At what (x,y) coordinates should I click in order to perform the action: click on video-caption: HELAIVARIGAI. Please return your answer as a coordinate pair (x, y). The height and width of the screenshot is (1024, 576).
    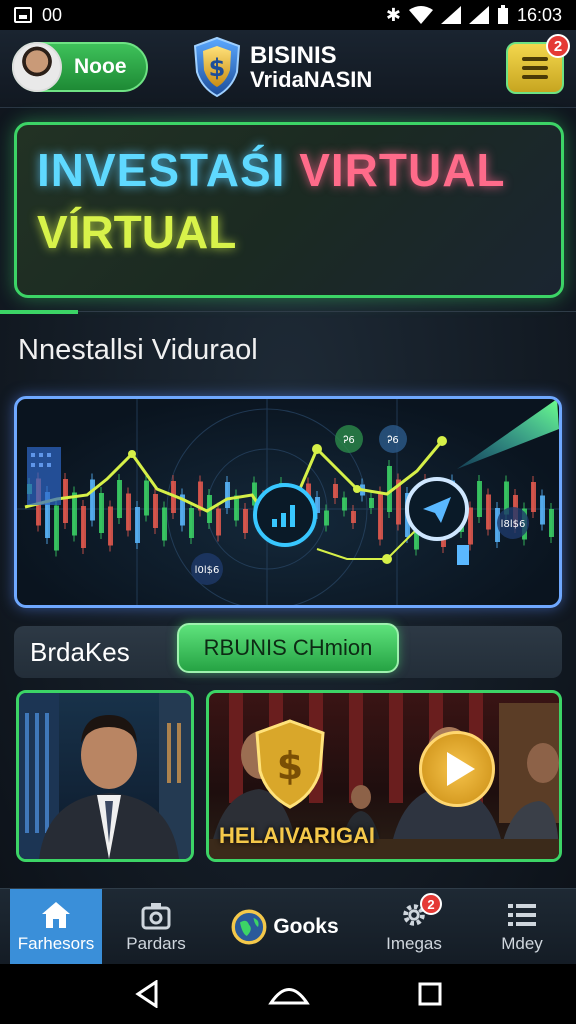
    Looking at the image, I should click on (297, 835).